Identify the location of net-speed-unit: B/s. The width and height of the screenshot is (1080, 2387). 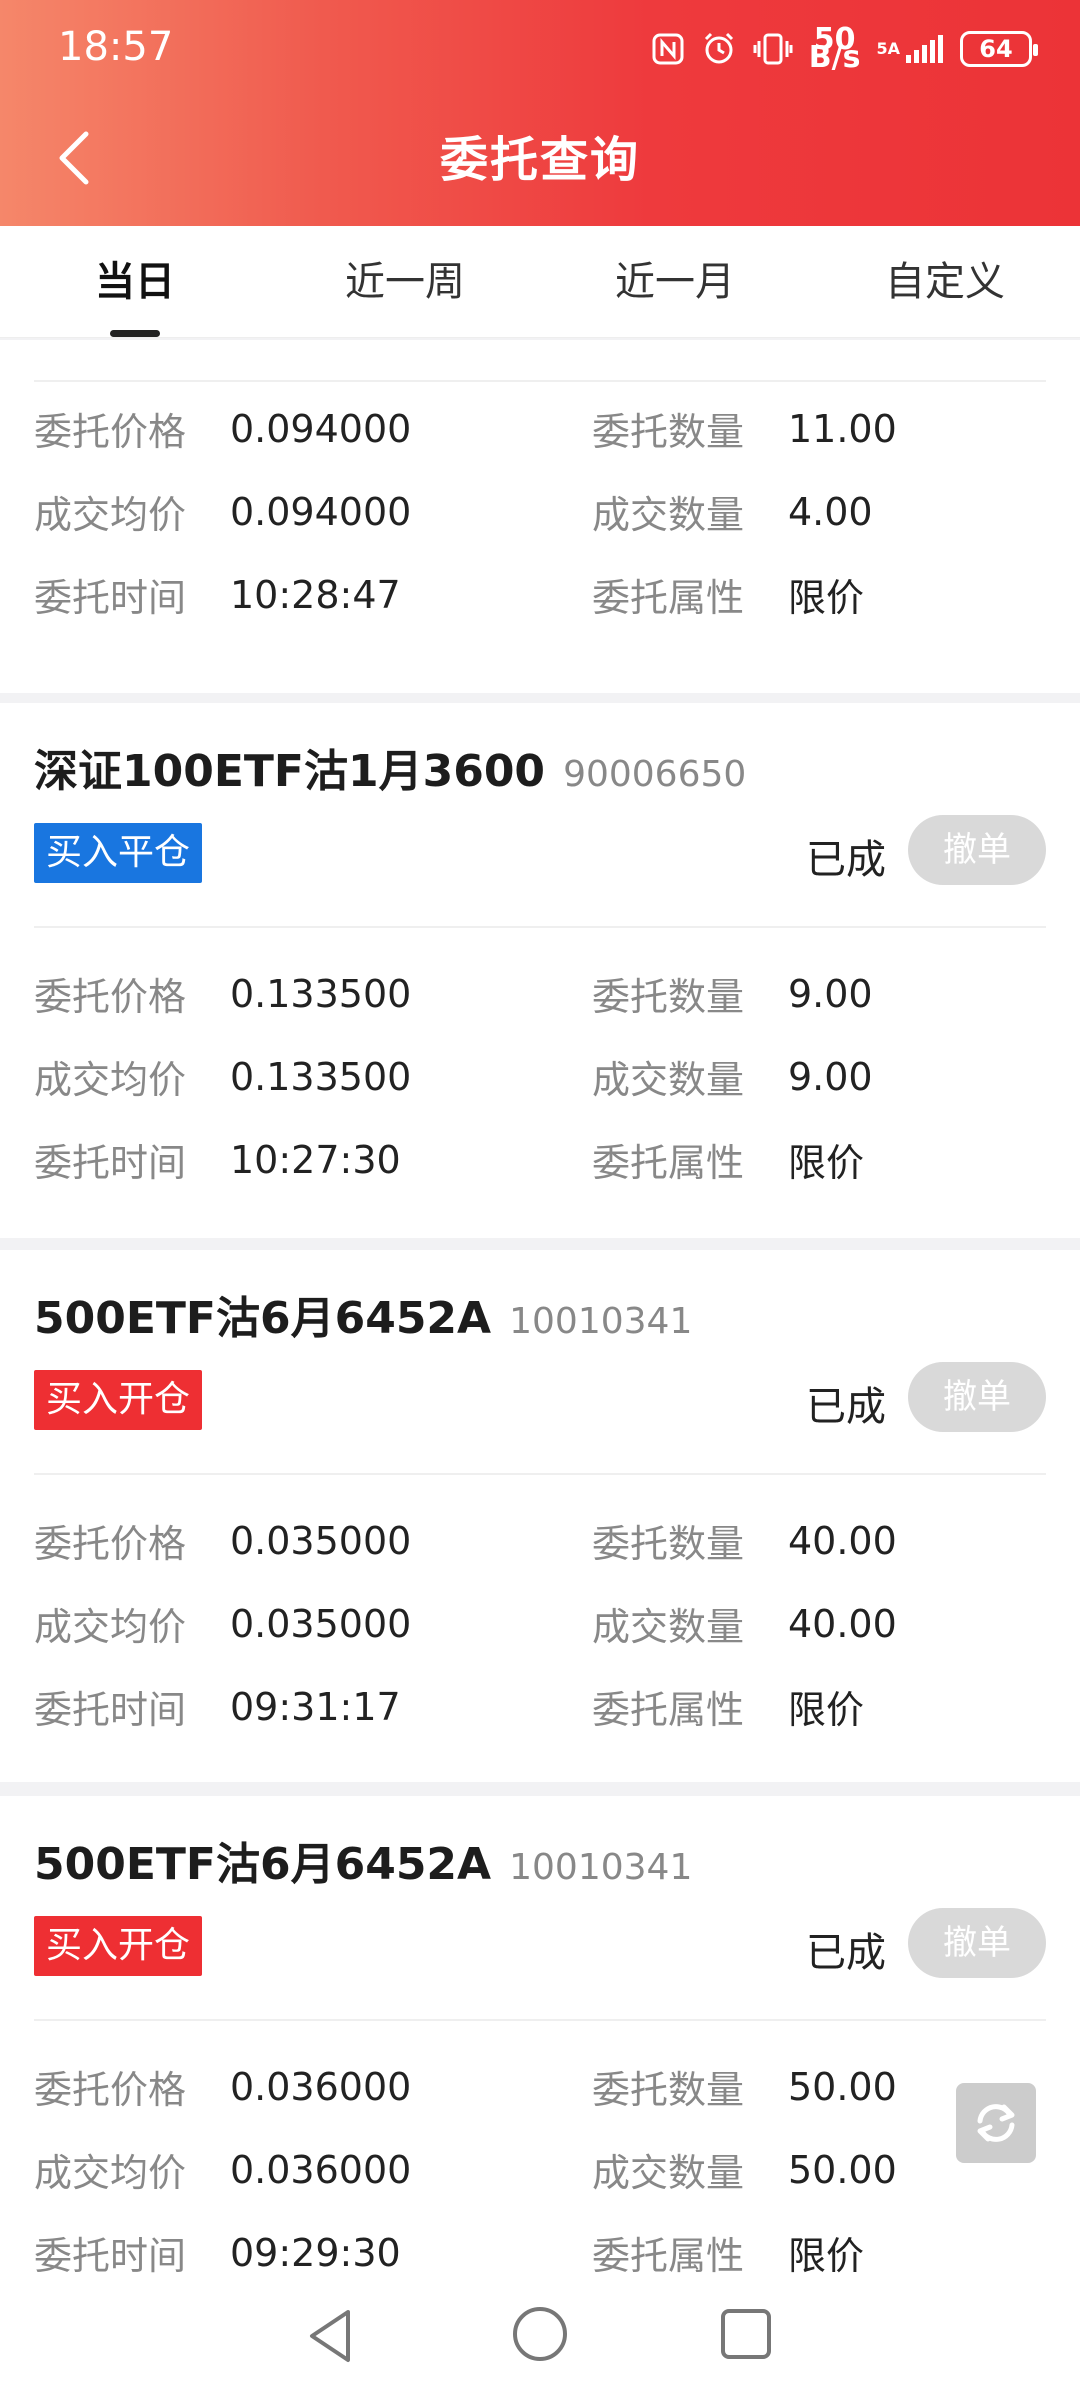
(834, 57).